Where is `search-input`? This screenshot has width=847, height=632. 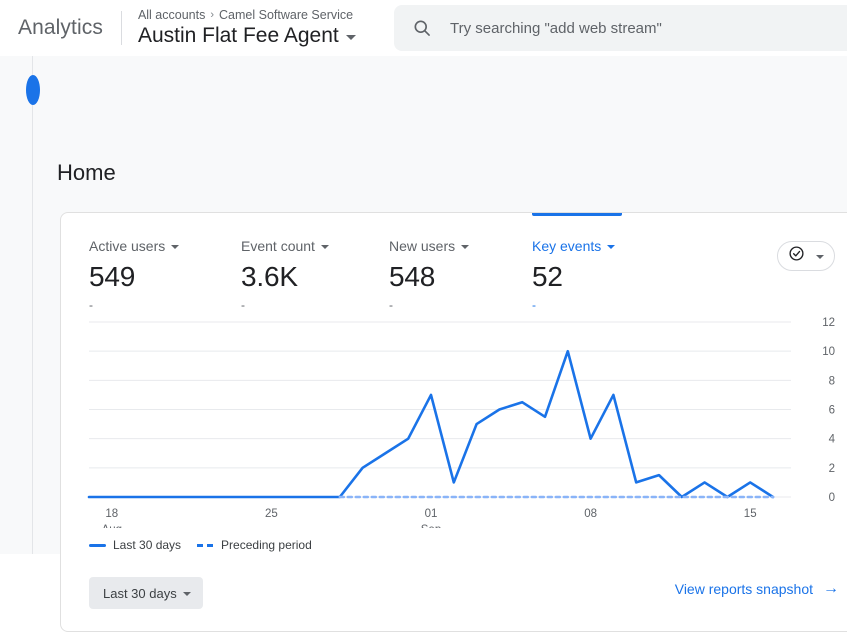 search-input is located at coordinates (647, 28).